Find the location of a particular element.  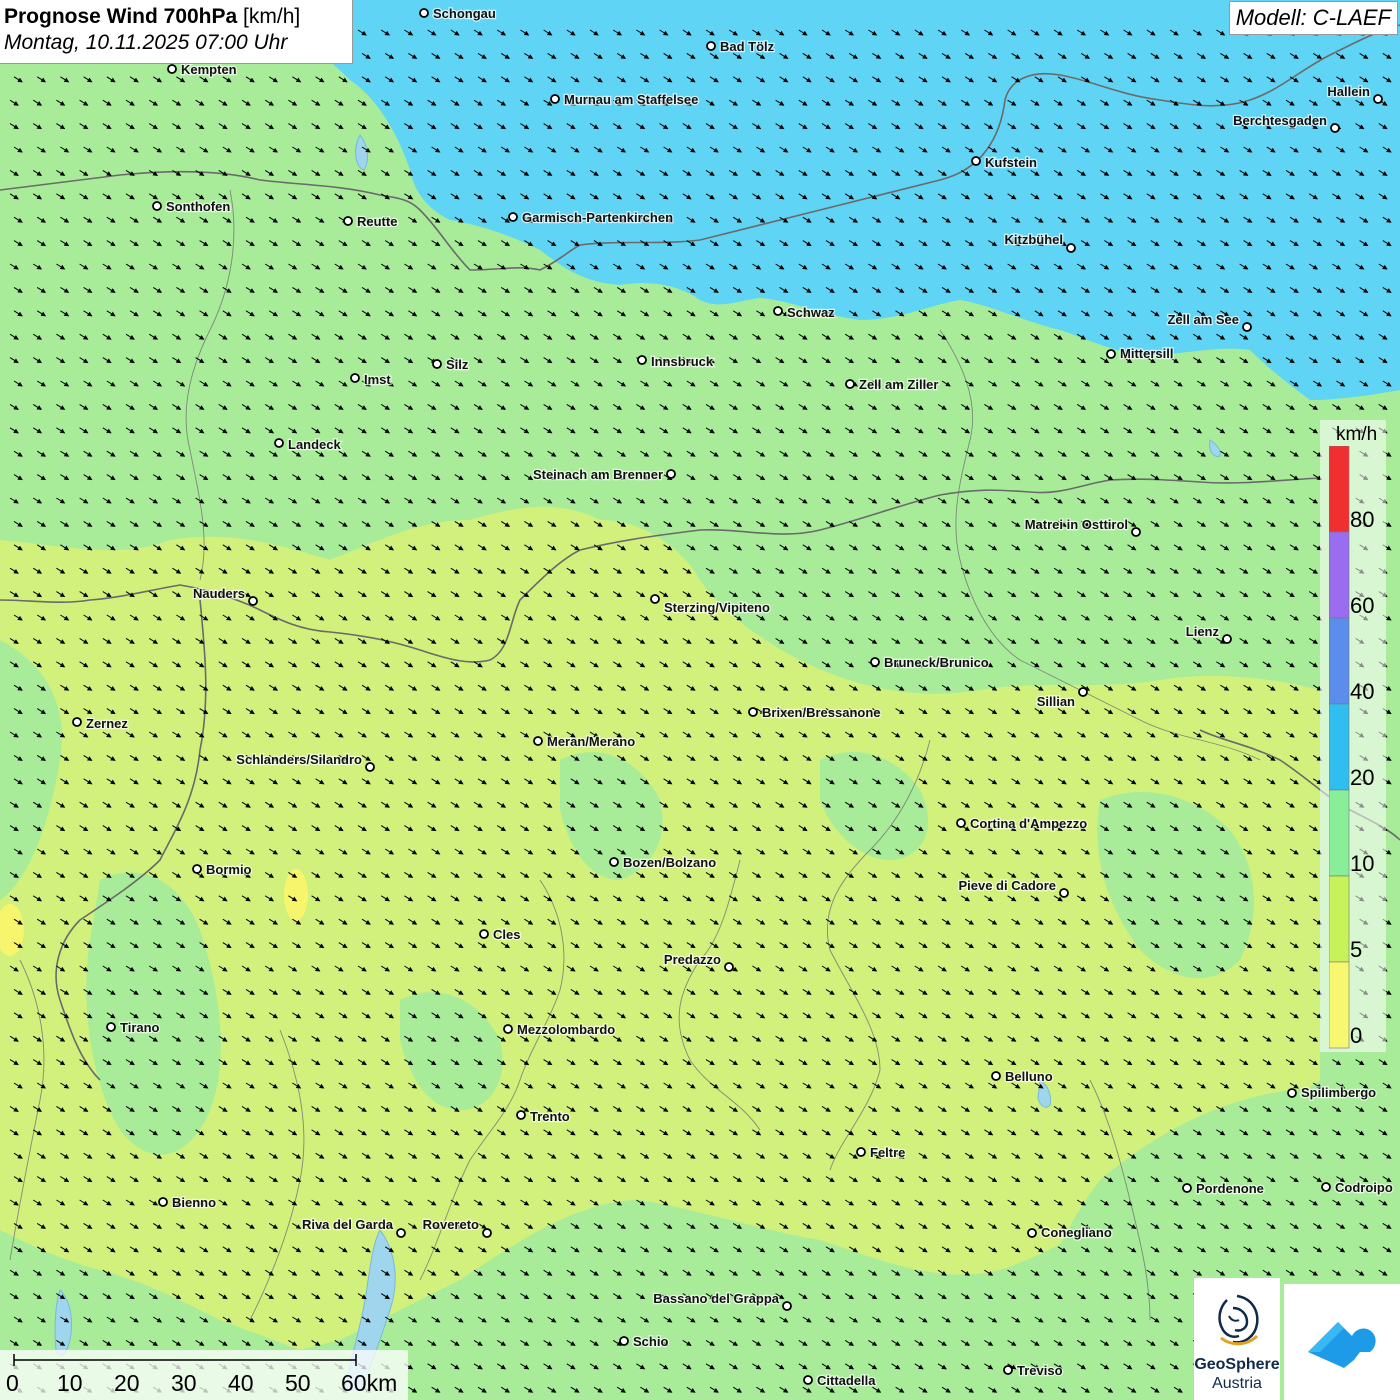

city-label: Reutte is located at coordinates (377, 221).